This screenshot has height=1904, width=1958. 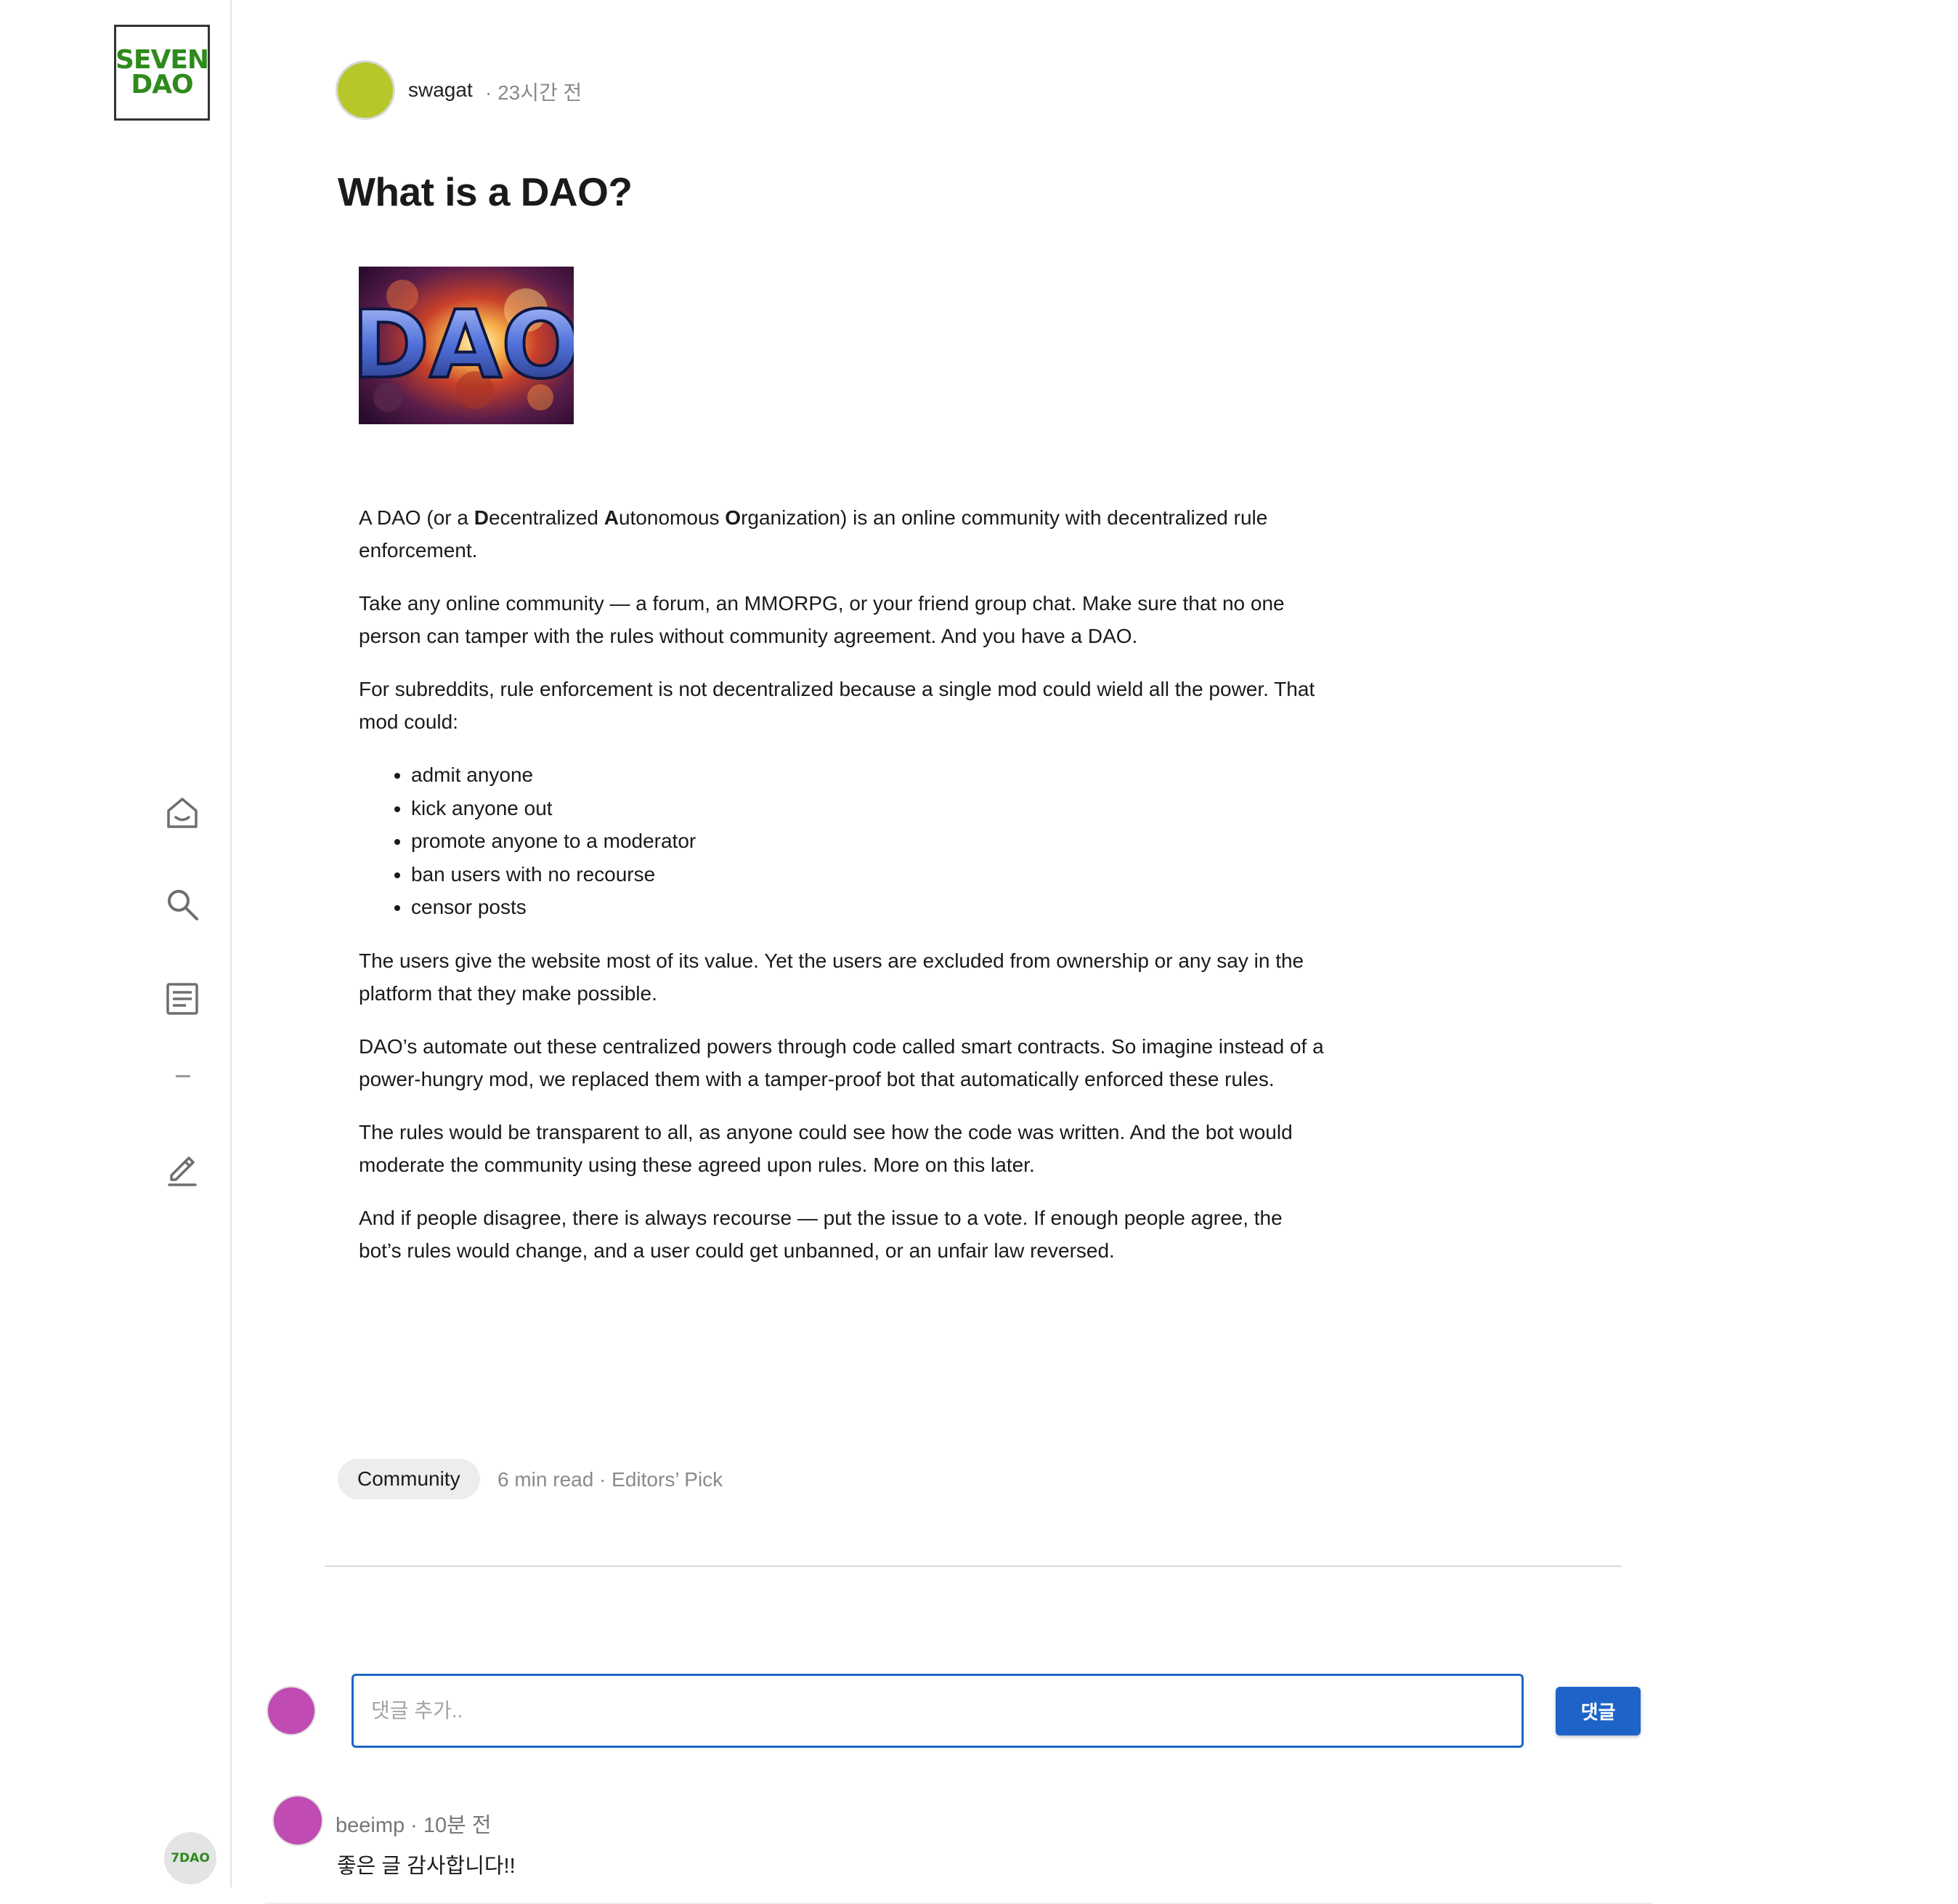 What do you see at coordinates (365, 90) in the screenshot?
I see `author-avatar` at bounding box center [365, 90].